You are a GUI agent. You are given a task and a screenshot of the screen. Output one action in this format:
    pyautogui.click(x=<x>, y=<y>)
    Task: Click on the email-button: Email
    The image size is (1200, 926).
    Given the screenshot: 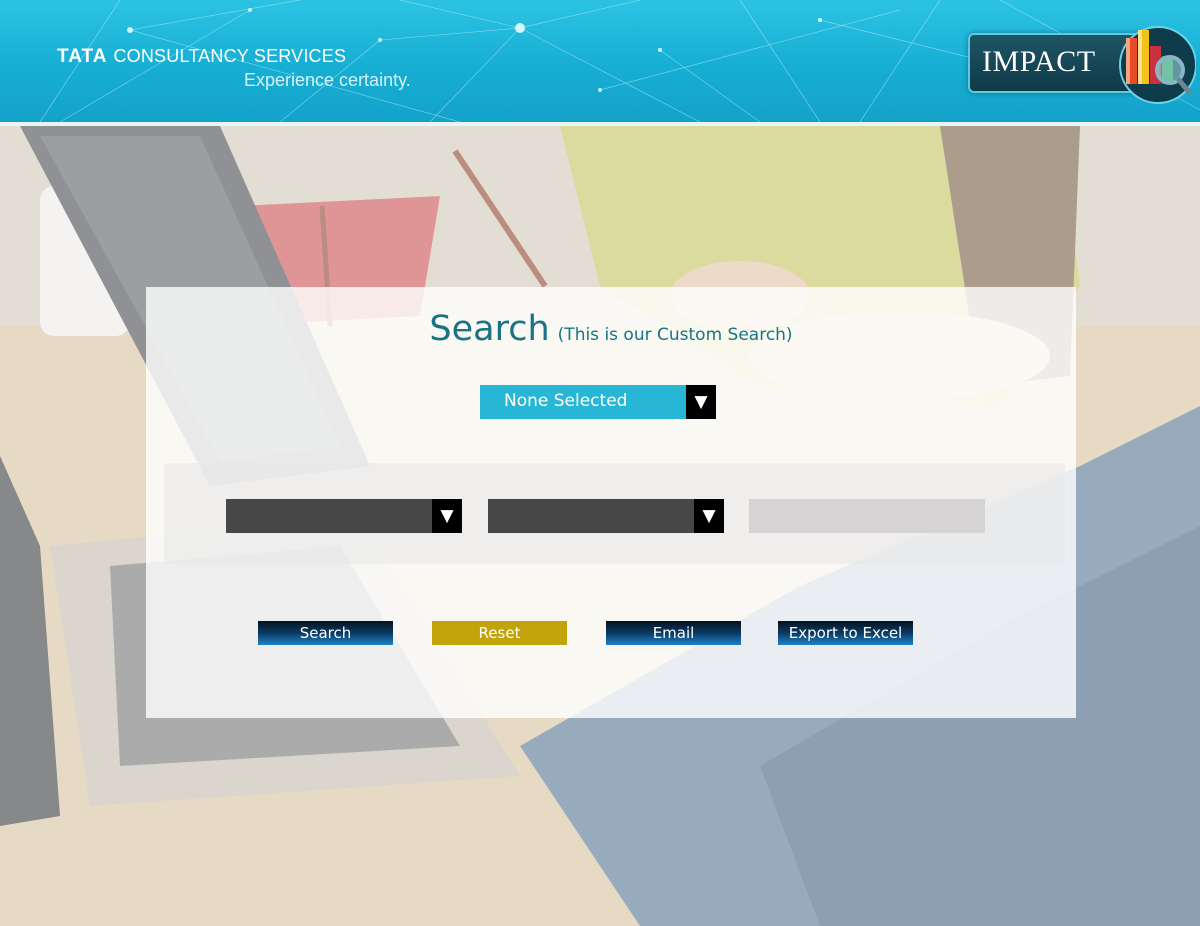 What is the action you would take?
    pyautogui.click(x=673, y=633)
    